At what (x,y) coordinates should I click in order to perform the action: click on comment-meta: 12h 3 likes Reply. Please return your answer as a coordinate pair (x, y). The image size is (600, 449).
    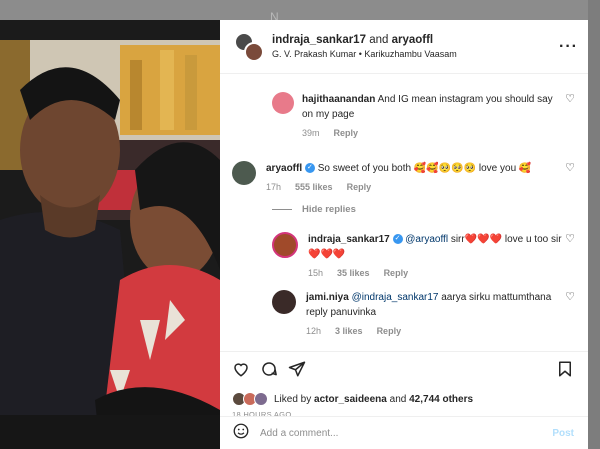
    Looking at the image, I should click on (434, 331).